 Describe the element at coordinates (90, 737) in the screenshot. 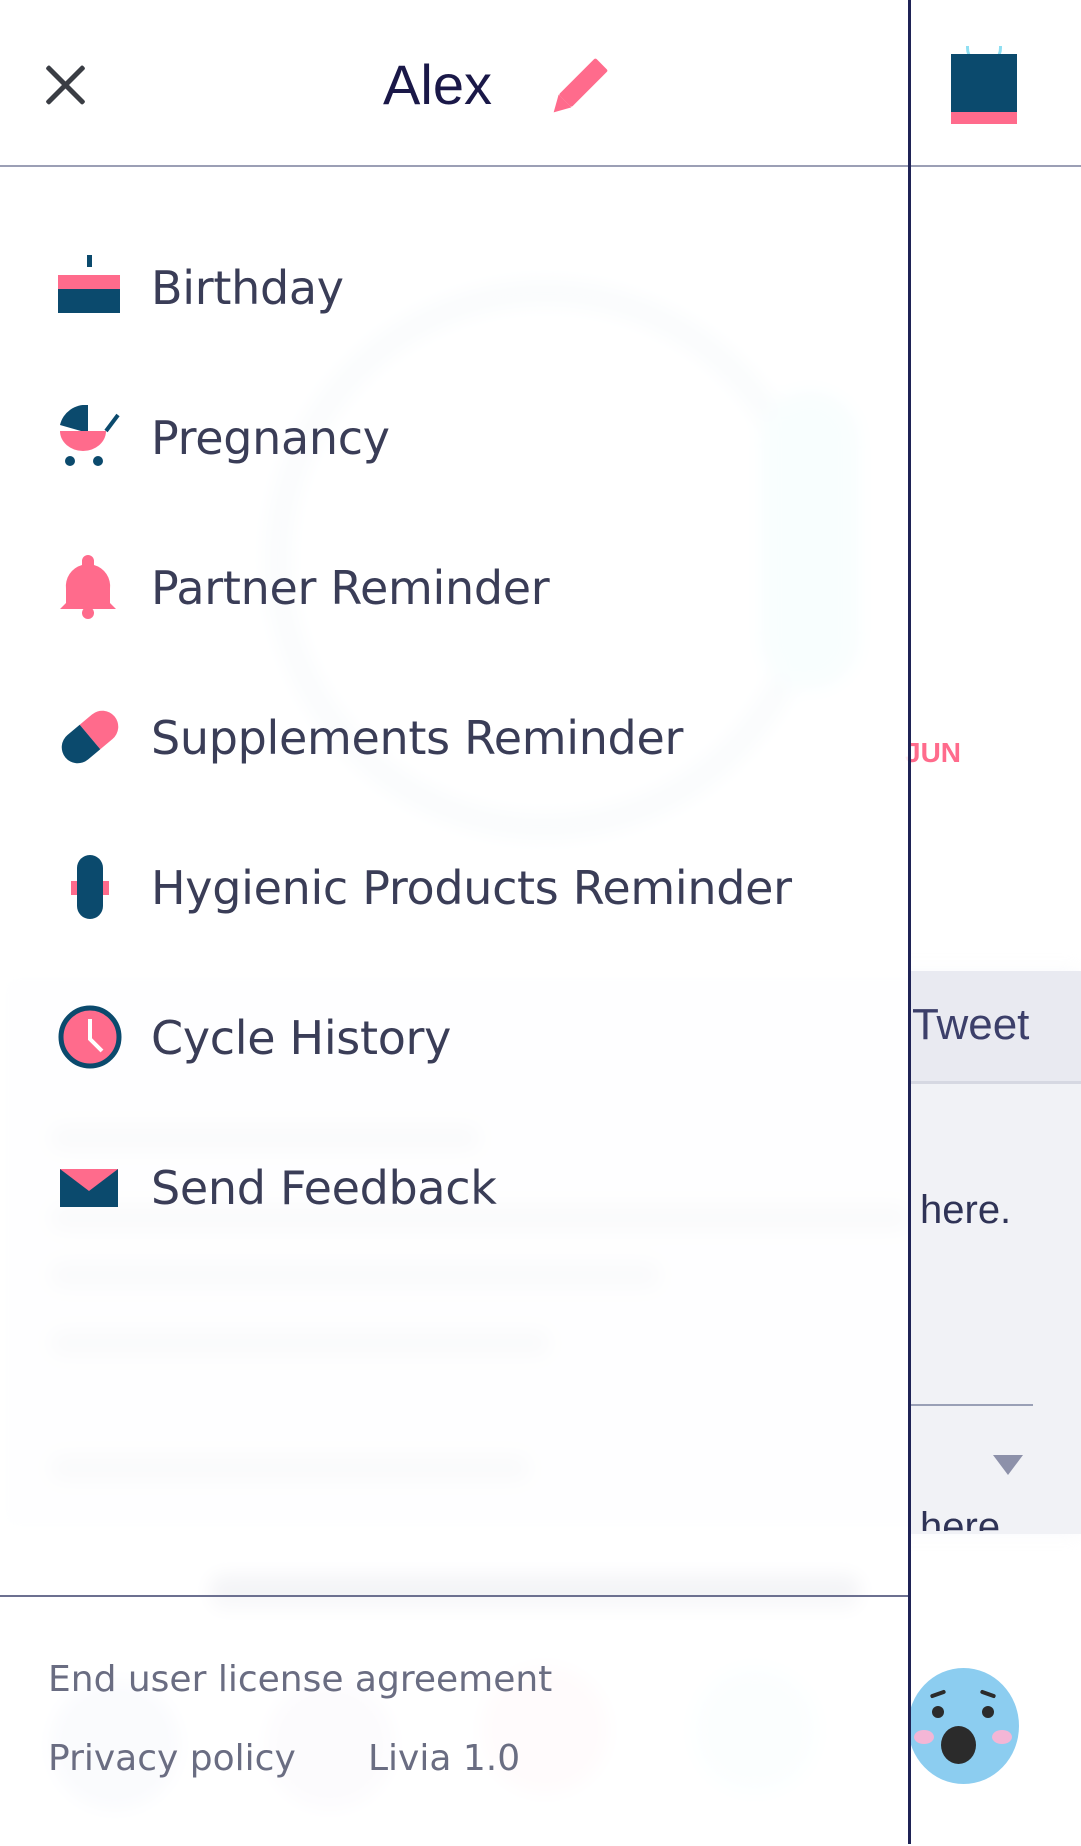

I see `pill-icon` at that location.